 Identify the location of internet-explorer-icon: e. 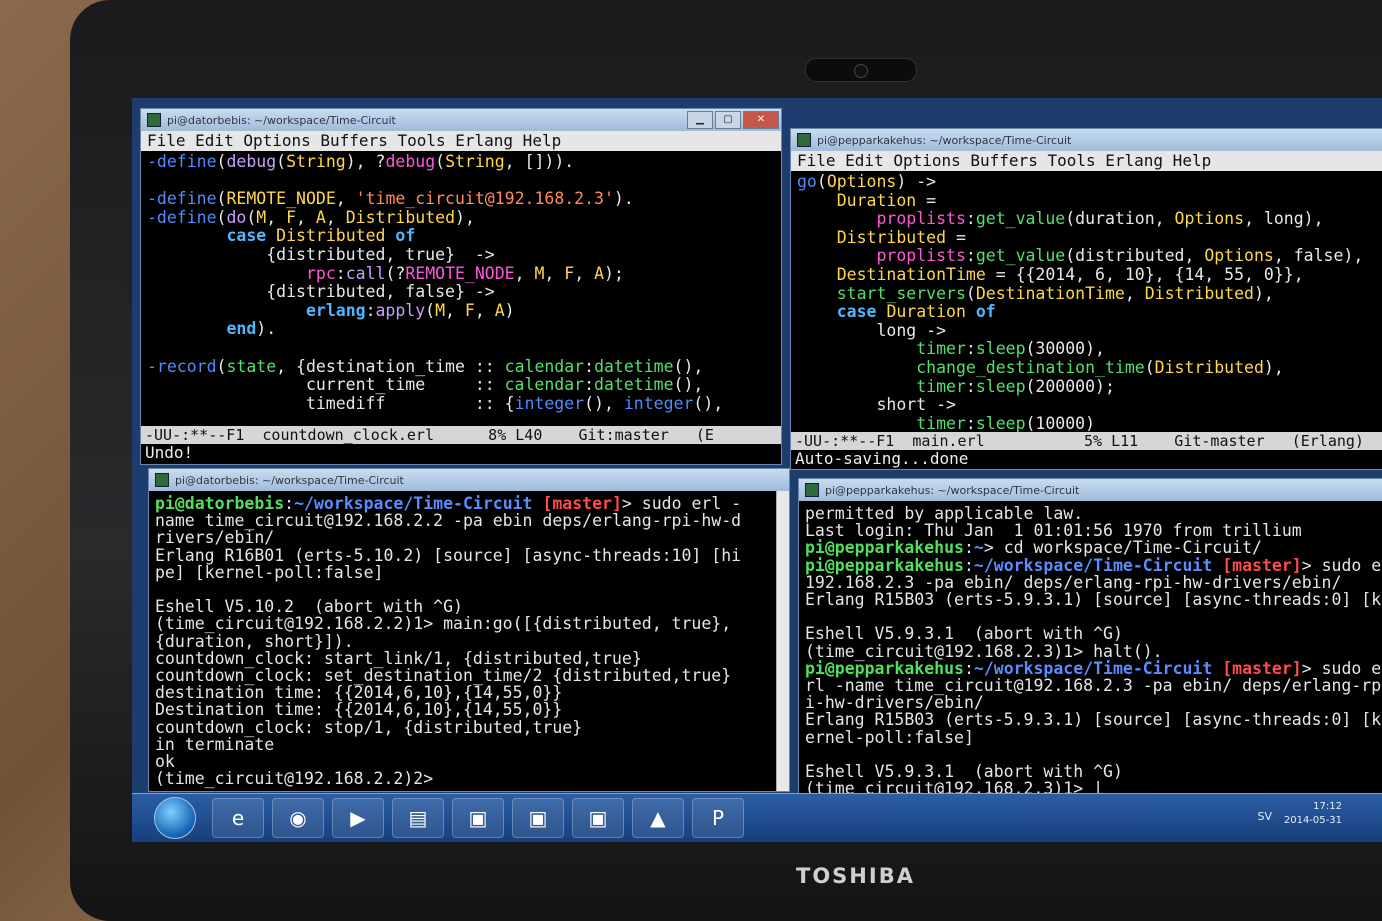
(238, 818).